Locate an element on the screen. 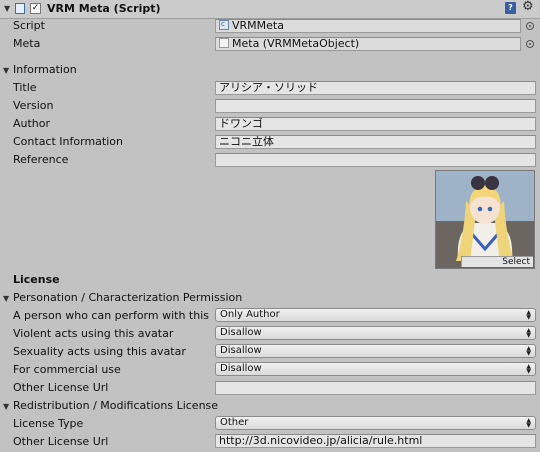  meta-field: Meta (VRMMetaObject) is located at coordinates (368, 44).